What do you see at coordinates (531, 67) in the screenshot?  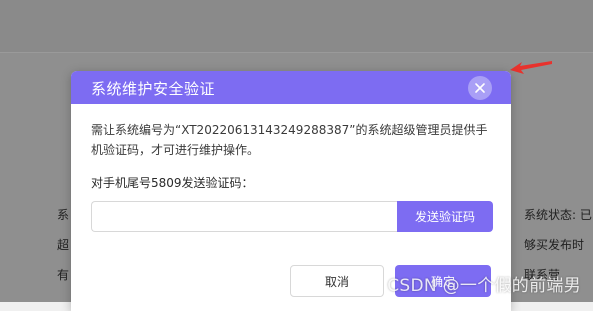 I see `annotation-arrow-icon` at bounding box center [531, 67].